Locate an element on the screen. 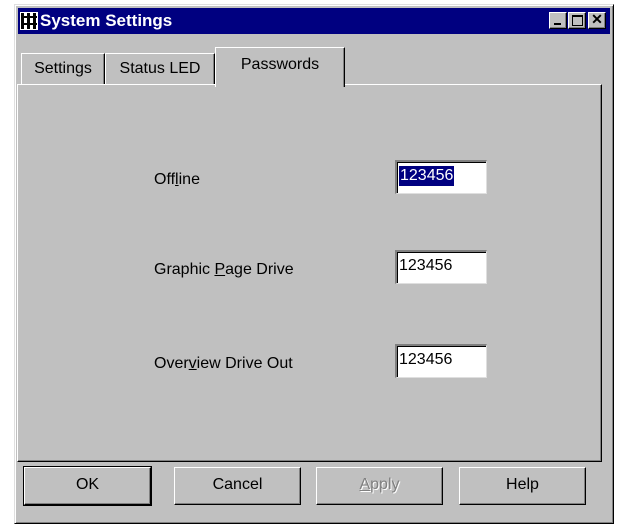 Image resolution: width=620 pixels, height=529 pixels. tab-settings: Settings is located at coordinates (63, 69).